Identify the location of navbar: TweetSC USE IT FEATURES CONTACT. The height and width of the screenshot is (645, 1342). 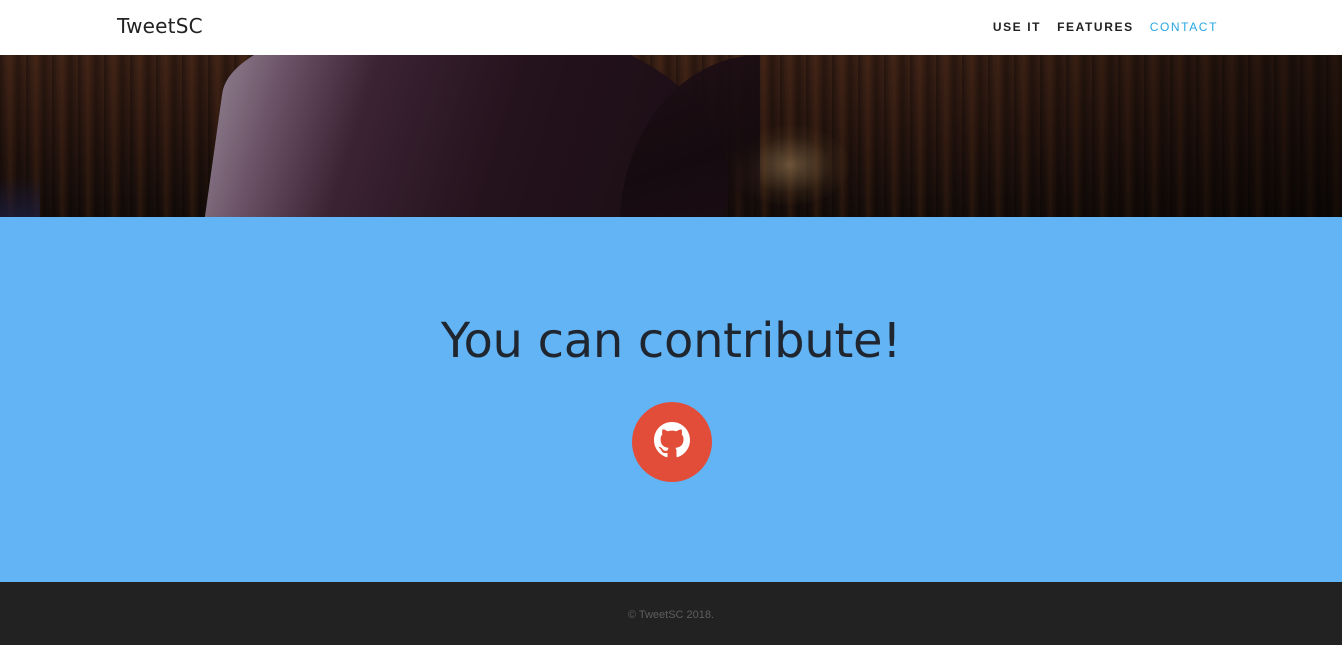
(671, 27).